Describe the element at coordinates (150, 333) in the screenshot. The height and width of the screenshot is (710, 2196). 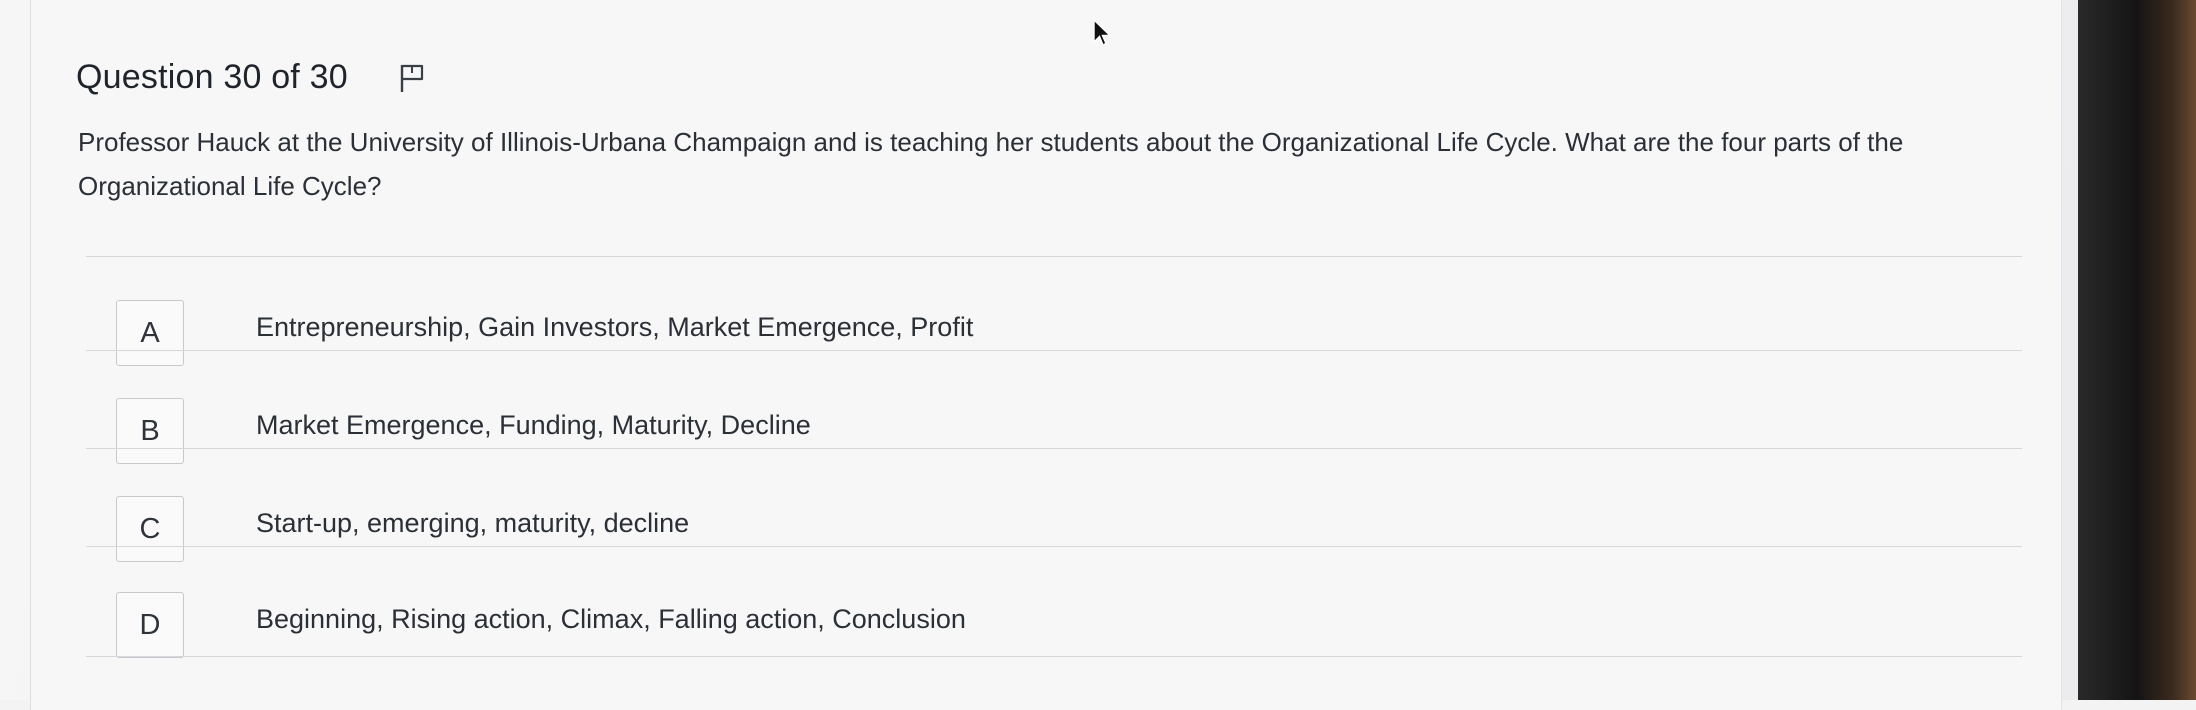
I see `option-letter-a: A` at that location.